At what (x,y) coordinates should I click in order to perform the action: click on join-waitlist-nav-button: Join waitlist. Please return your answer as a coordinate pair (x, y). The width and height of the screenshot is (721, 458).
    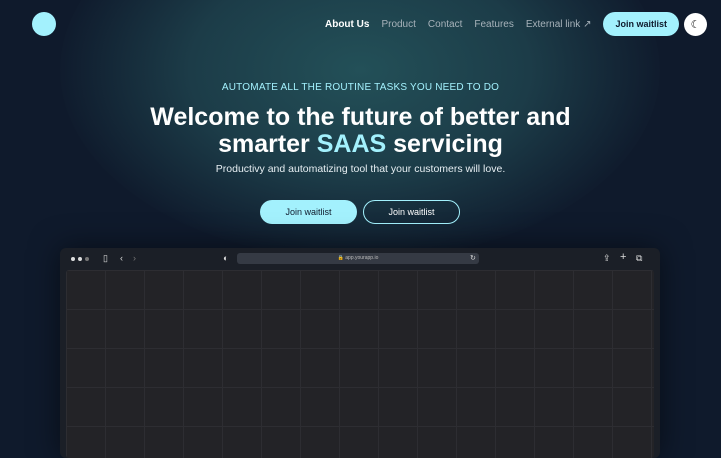
    Looking at the image, I should click on (641, 24).